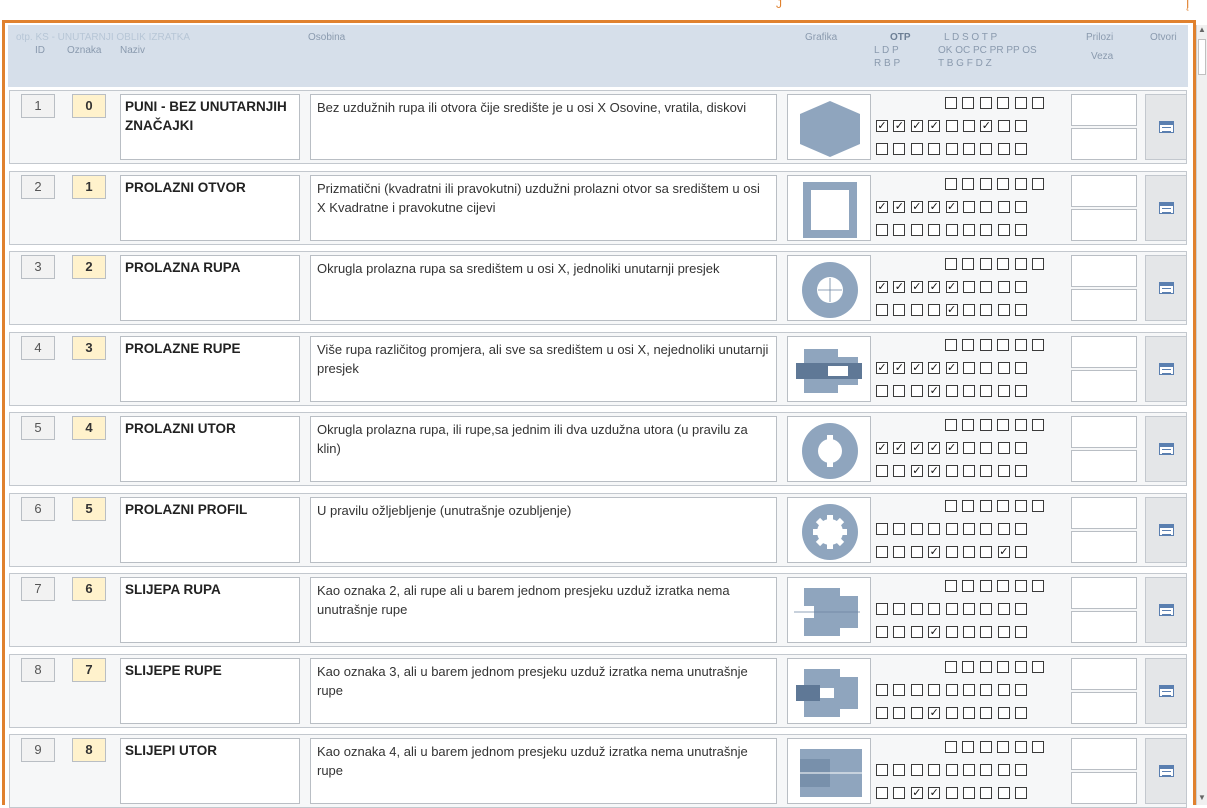 This screenshot has width=1207, height=808. I want to click on id-field: 9, so click(38, 750).